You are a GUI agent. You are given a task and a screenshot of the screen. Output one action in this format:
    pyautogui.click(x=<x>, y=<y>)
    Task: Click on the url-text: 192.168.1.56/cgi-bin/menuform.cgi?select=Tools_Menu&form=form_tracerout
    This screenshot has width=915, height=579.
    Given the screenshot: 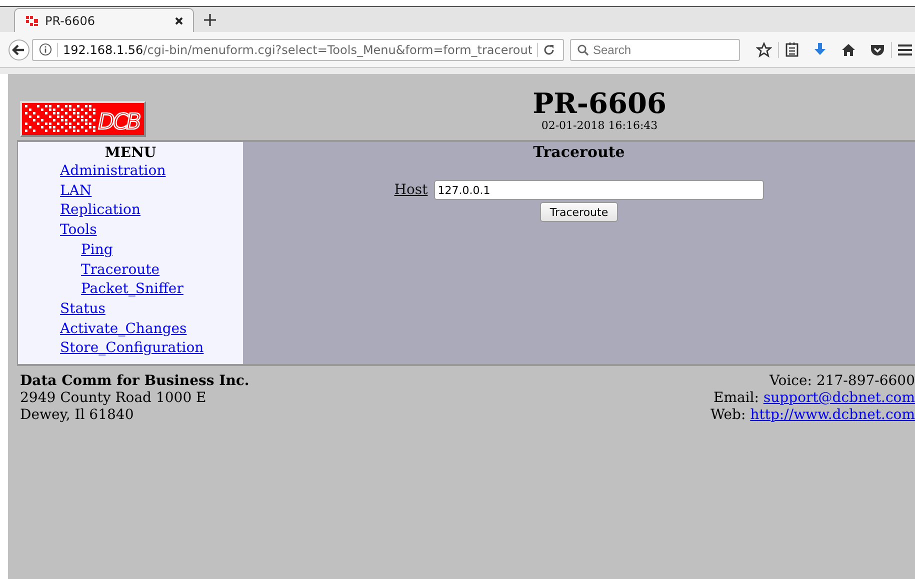 What is the action you would take?
    pyautogui.click(x=297, y=49)
    